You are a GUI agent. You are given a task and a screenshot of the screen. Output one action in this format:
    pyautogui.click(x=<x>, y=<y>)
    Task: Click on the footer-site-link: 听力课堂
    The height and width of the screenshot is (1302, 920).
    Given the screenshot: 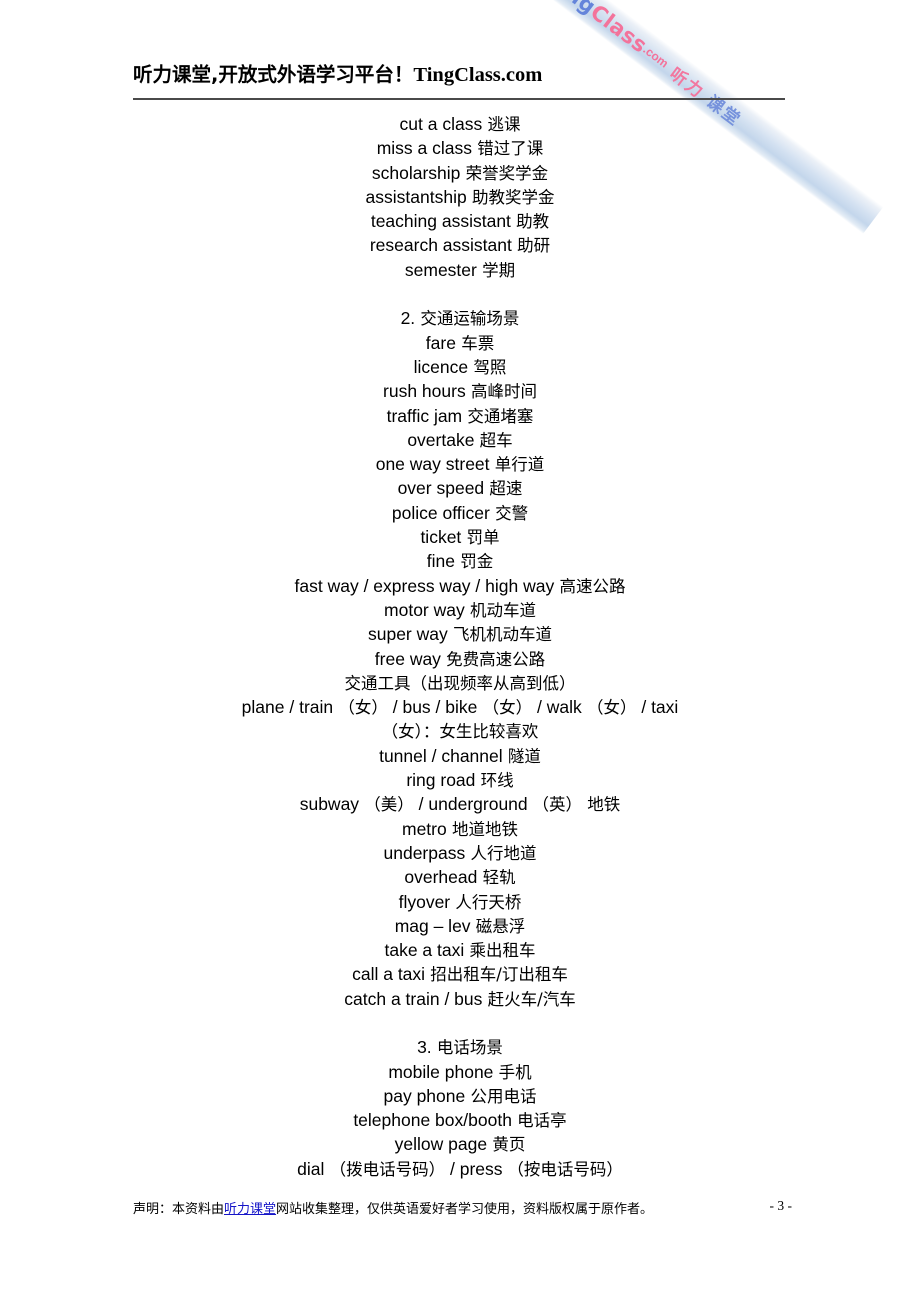 What is the action you would take?
    pyautogui.click(x=250, y=1209)
    